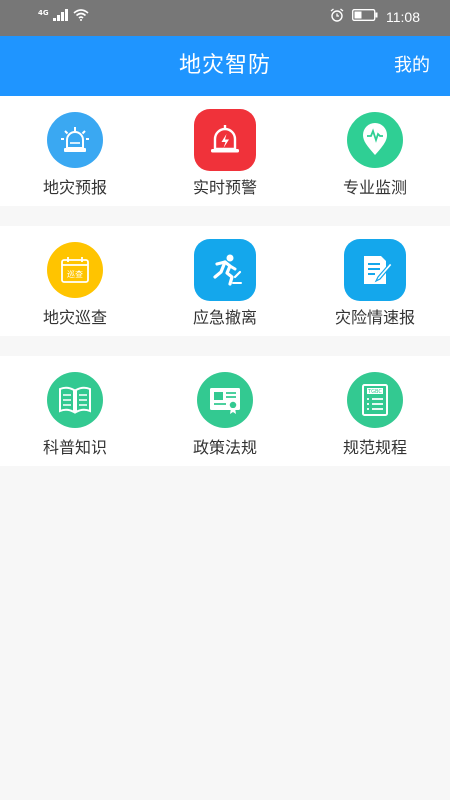 This screenshot has height=800, width=450. I want to click on patrol-calendar-icon: 巡查, so click(75, 270).